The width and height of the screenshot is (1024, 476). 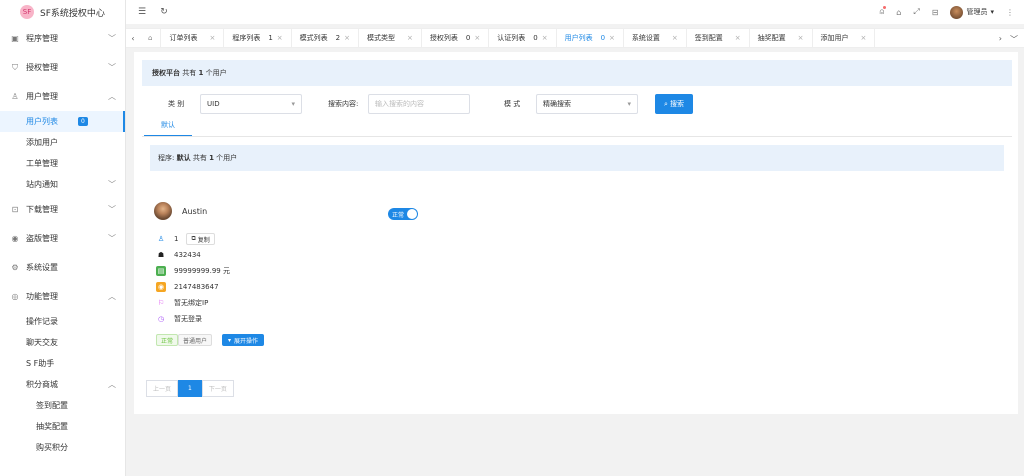 What do you see at coordinates (62, 38) in the screenshot?
I see `sidebar-item-program: ▣ 程序管理 ﹀` at bounding box center [62, 38].